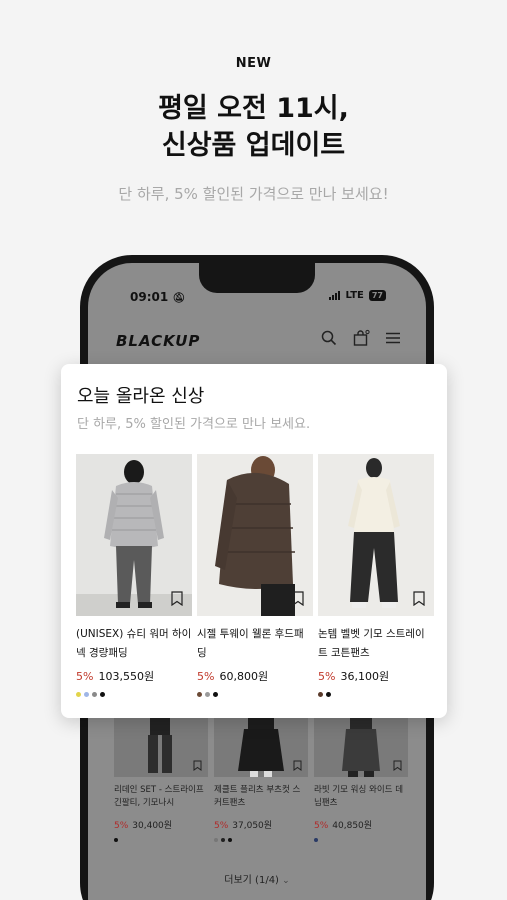 This screenshot has width=507, height=900. I want to click on load-more-label: 더보기 (1/4), so click(251, 880).